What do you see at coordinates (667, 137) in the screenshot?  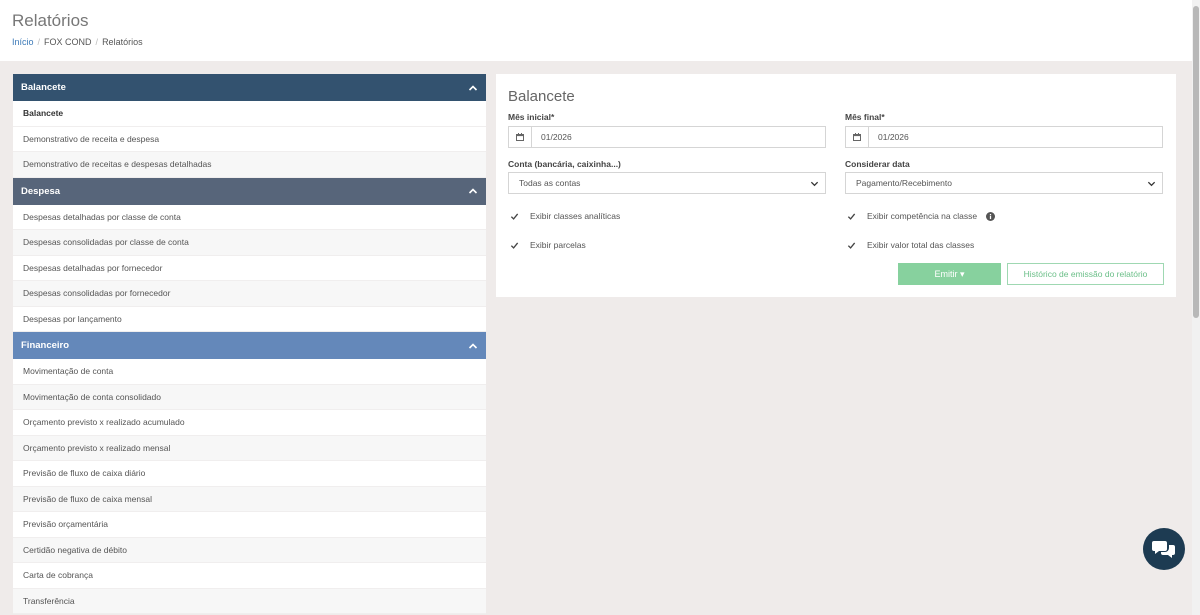 I see `mes-inicial-field: 01/2026` at bounding box center [667, 137].